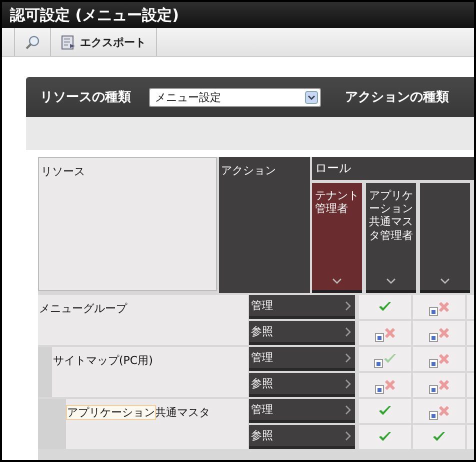 Image resolution: width=476 pixels, height=462 pixels. What do you see at coordinates (337, 238) in the screenshot?
I see `role-header: テナント管理者` at bounding box center [337, 238].